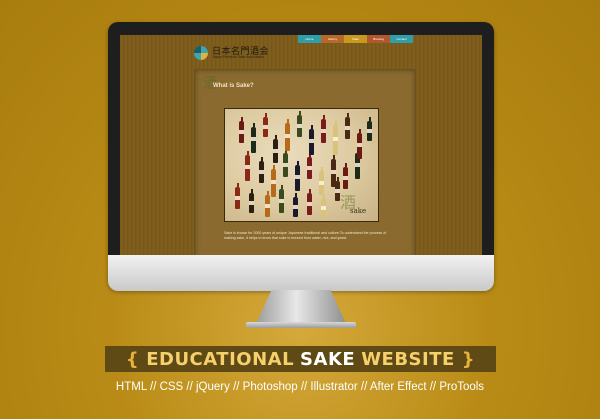 The height and width of the screenshot is (419, 600). I want to click on photo-word: sake, so click(358, 211).